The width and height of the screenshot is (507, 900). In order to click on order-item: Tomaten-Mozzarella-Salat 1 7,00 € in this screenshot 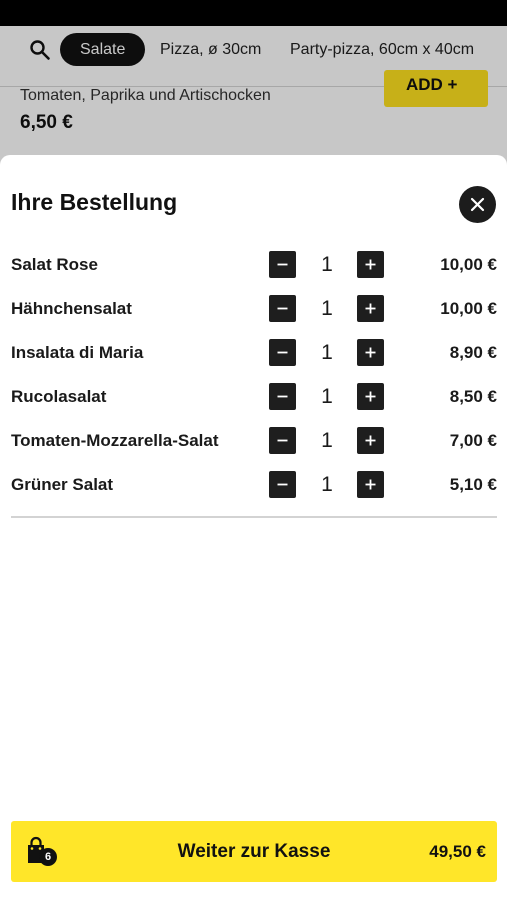, I will do `click(254, 441)`.